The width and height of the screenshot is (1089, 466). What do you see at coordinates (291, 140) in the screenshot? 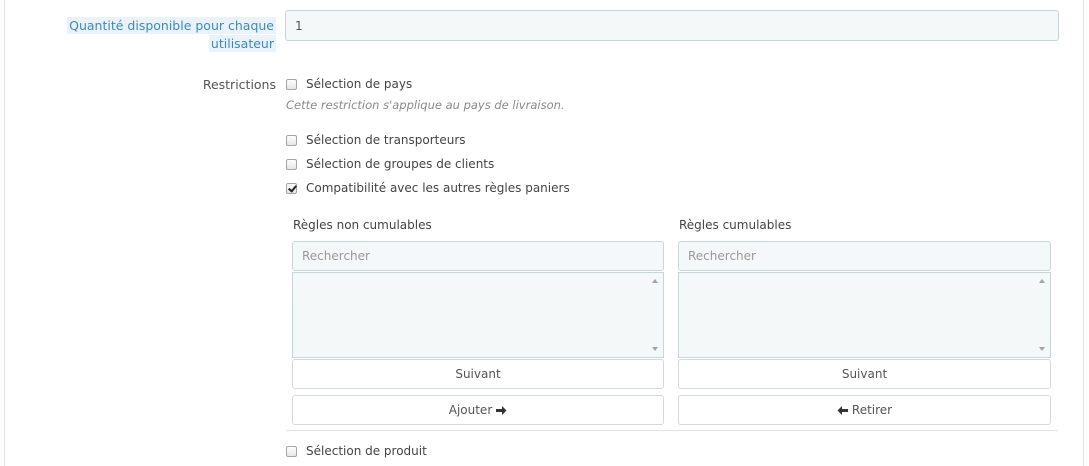
I see `carrier-checkbox` at bounding box center [291, 140].